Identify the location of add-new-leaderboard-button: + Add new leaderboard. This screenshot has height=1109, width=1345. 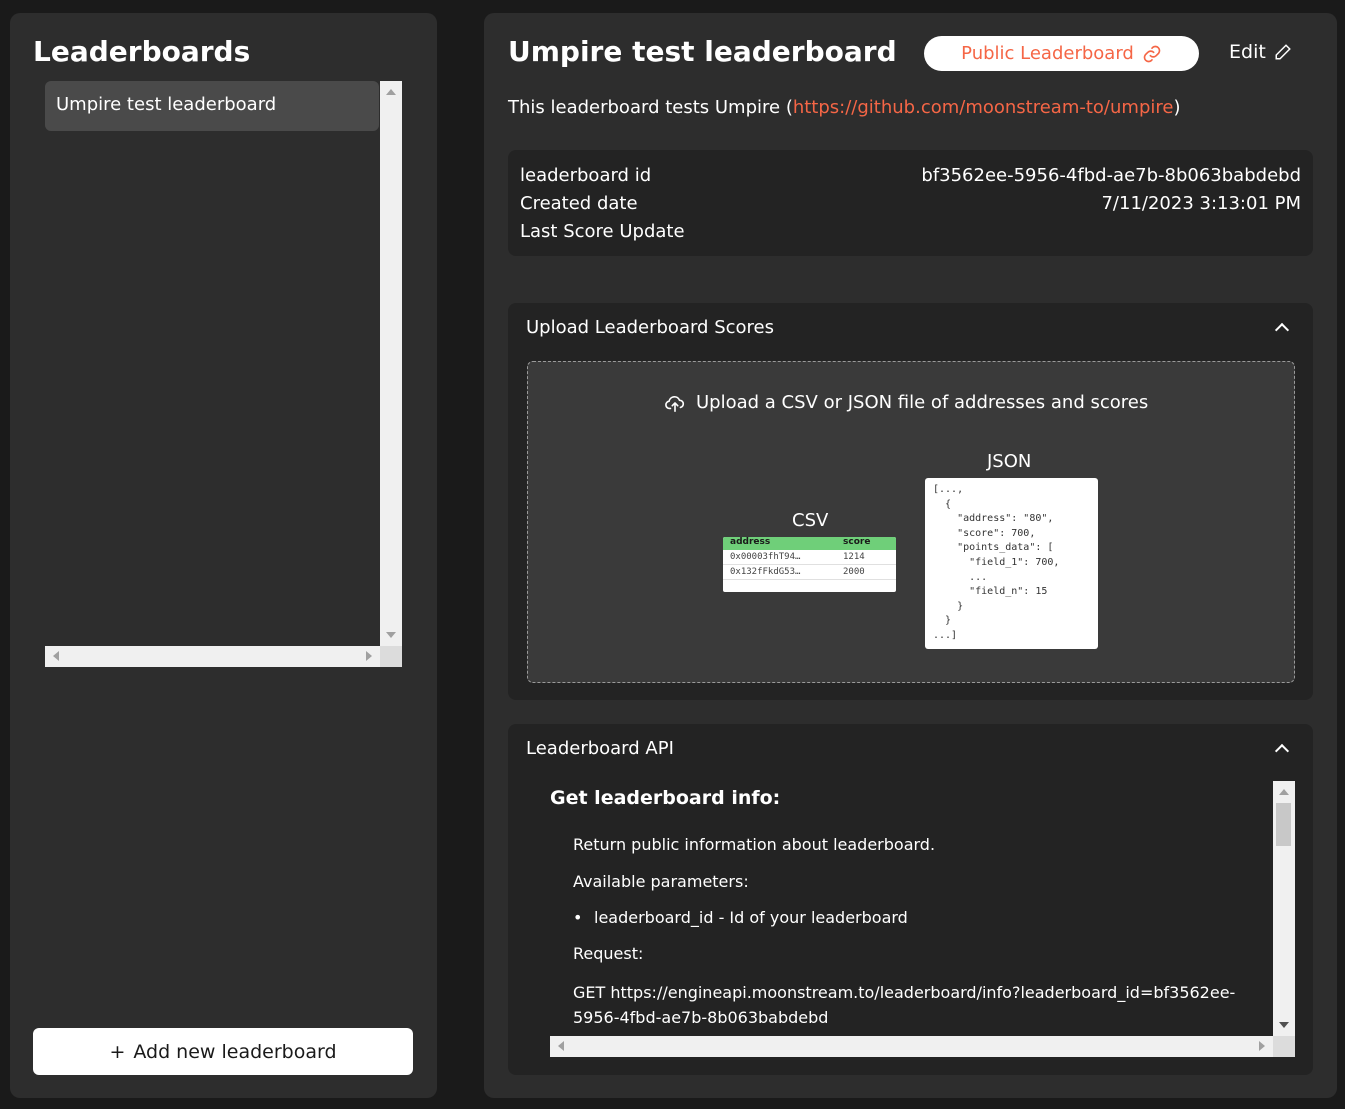
(223, 1051).